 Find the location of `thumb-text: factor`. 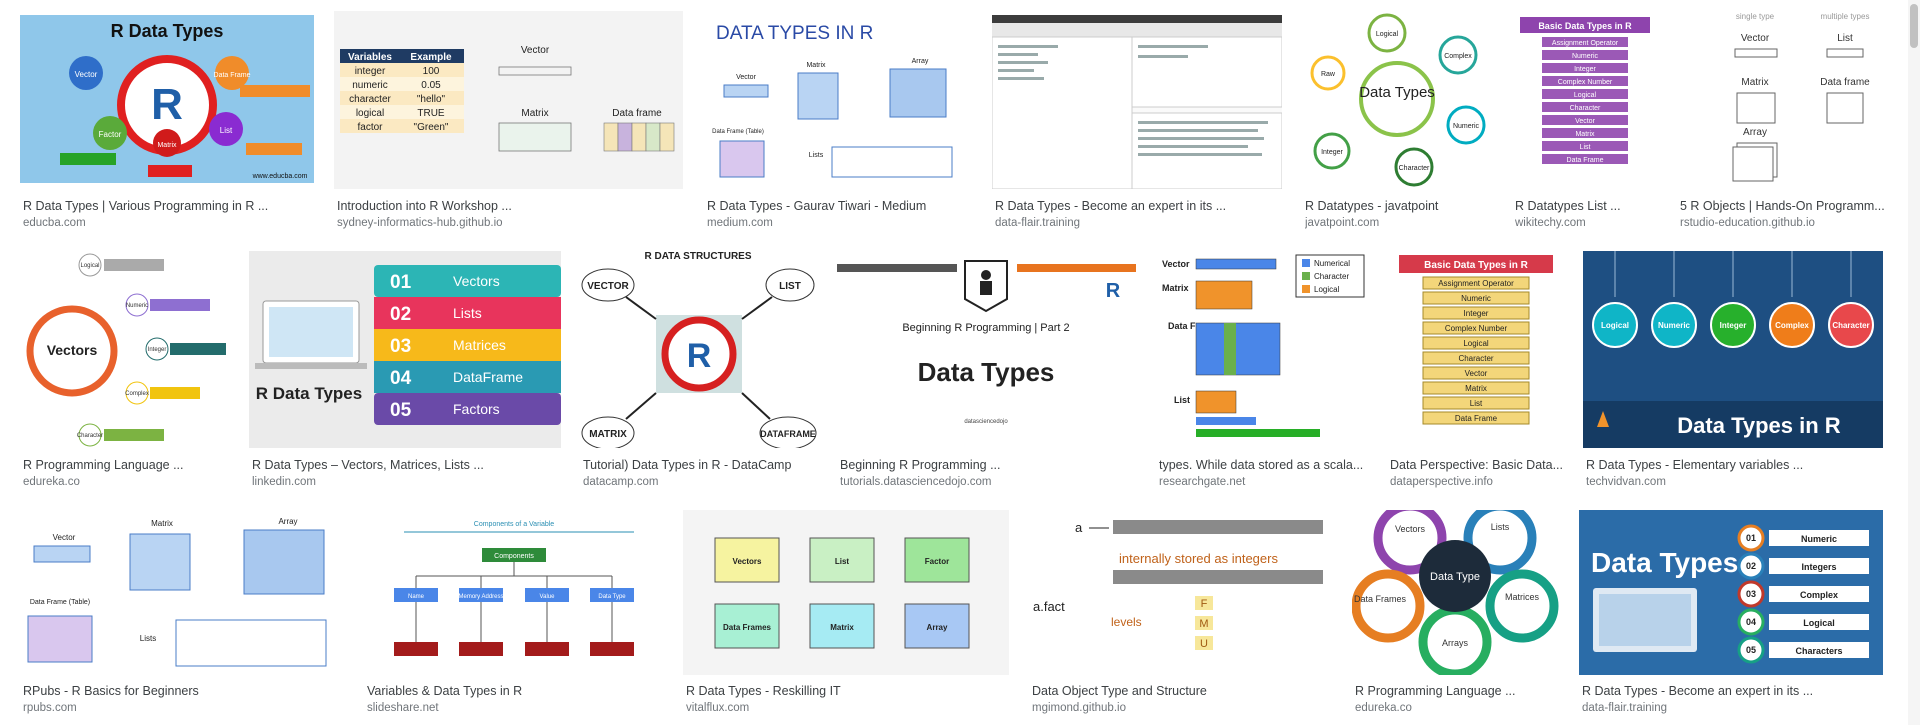

thumb-text: factor is located at coordinates (370, 127).